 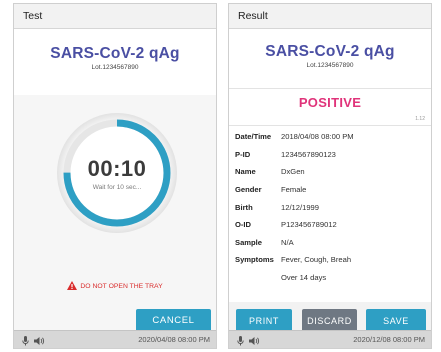 I want to click on detail-value: 2018/04/08 08:00 PM, so click(x=317, y=137).